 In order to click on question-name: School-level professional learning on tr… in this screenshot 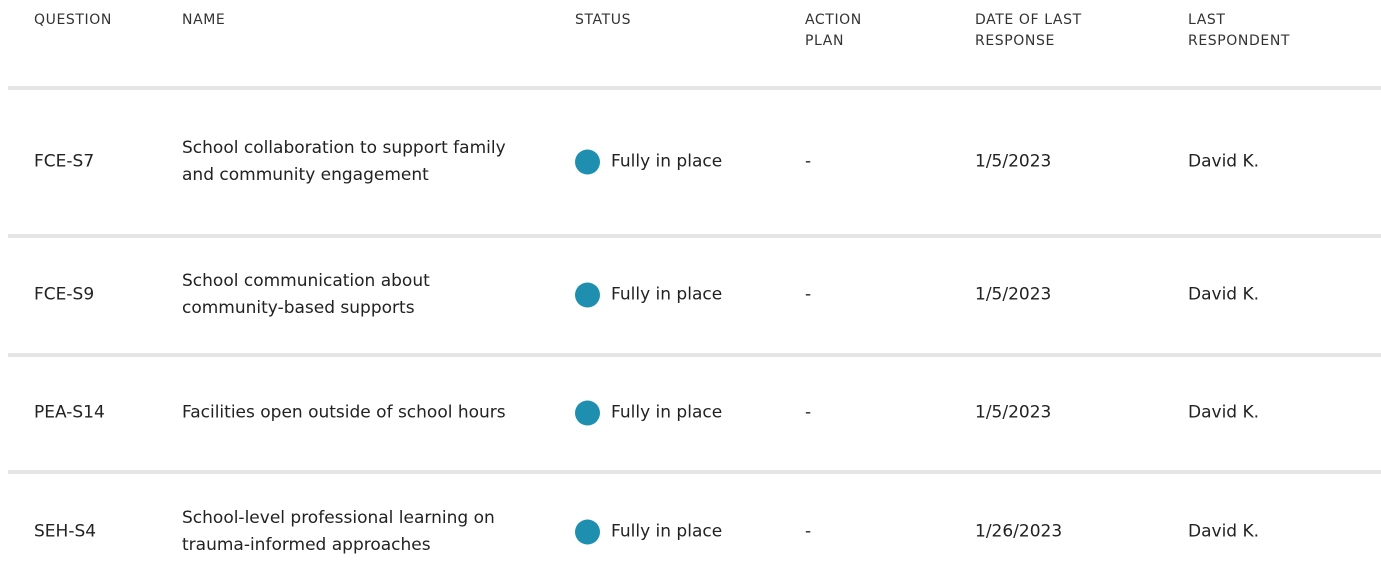, I will do `click(338, 531)`.